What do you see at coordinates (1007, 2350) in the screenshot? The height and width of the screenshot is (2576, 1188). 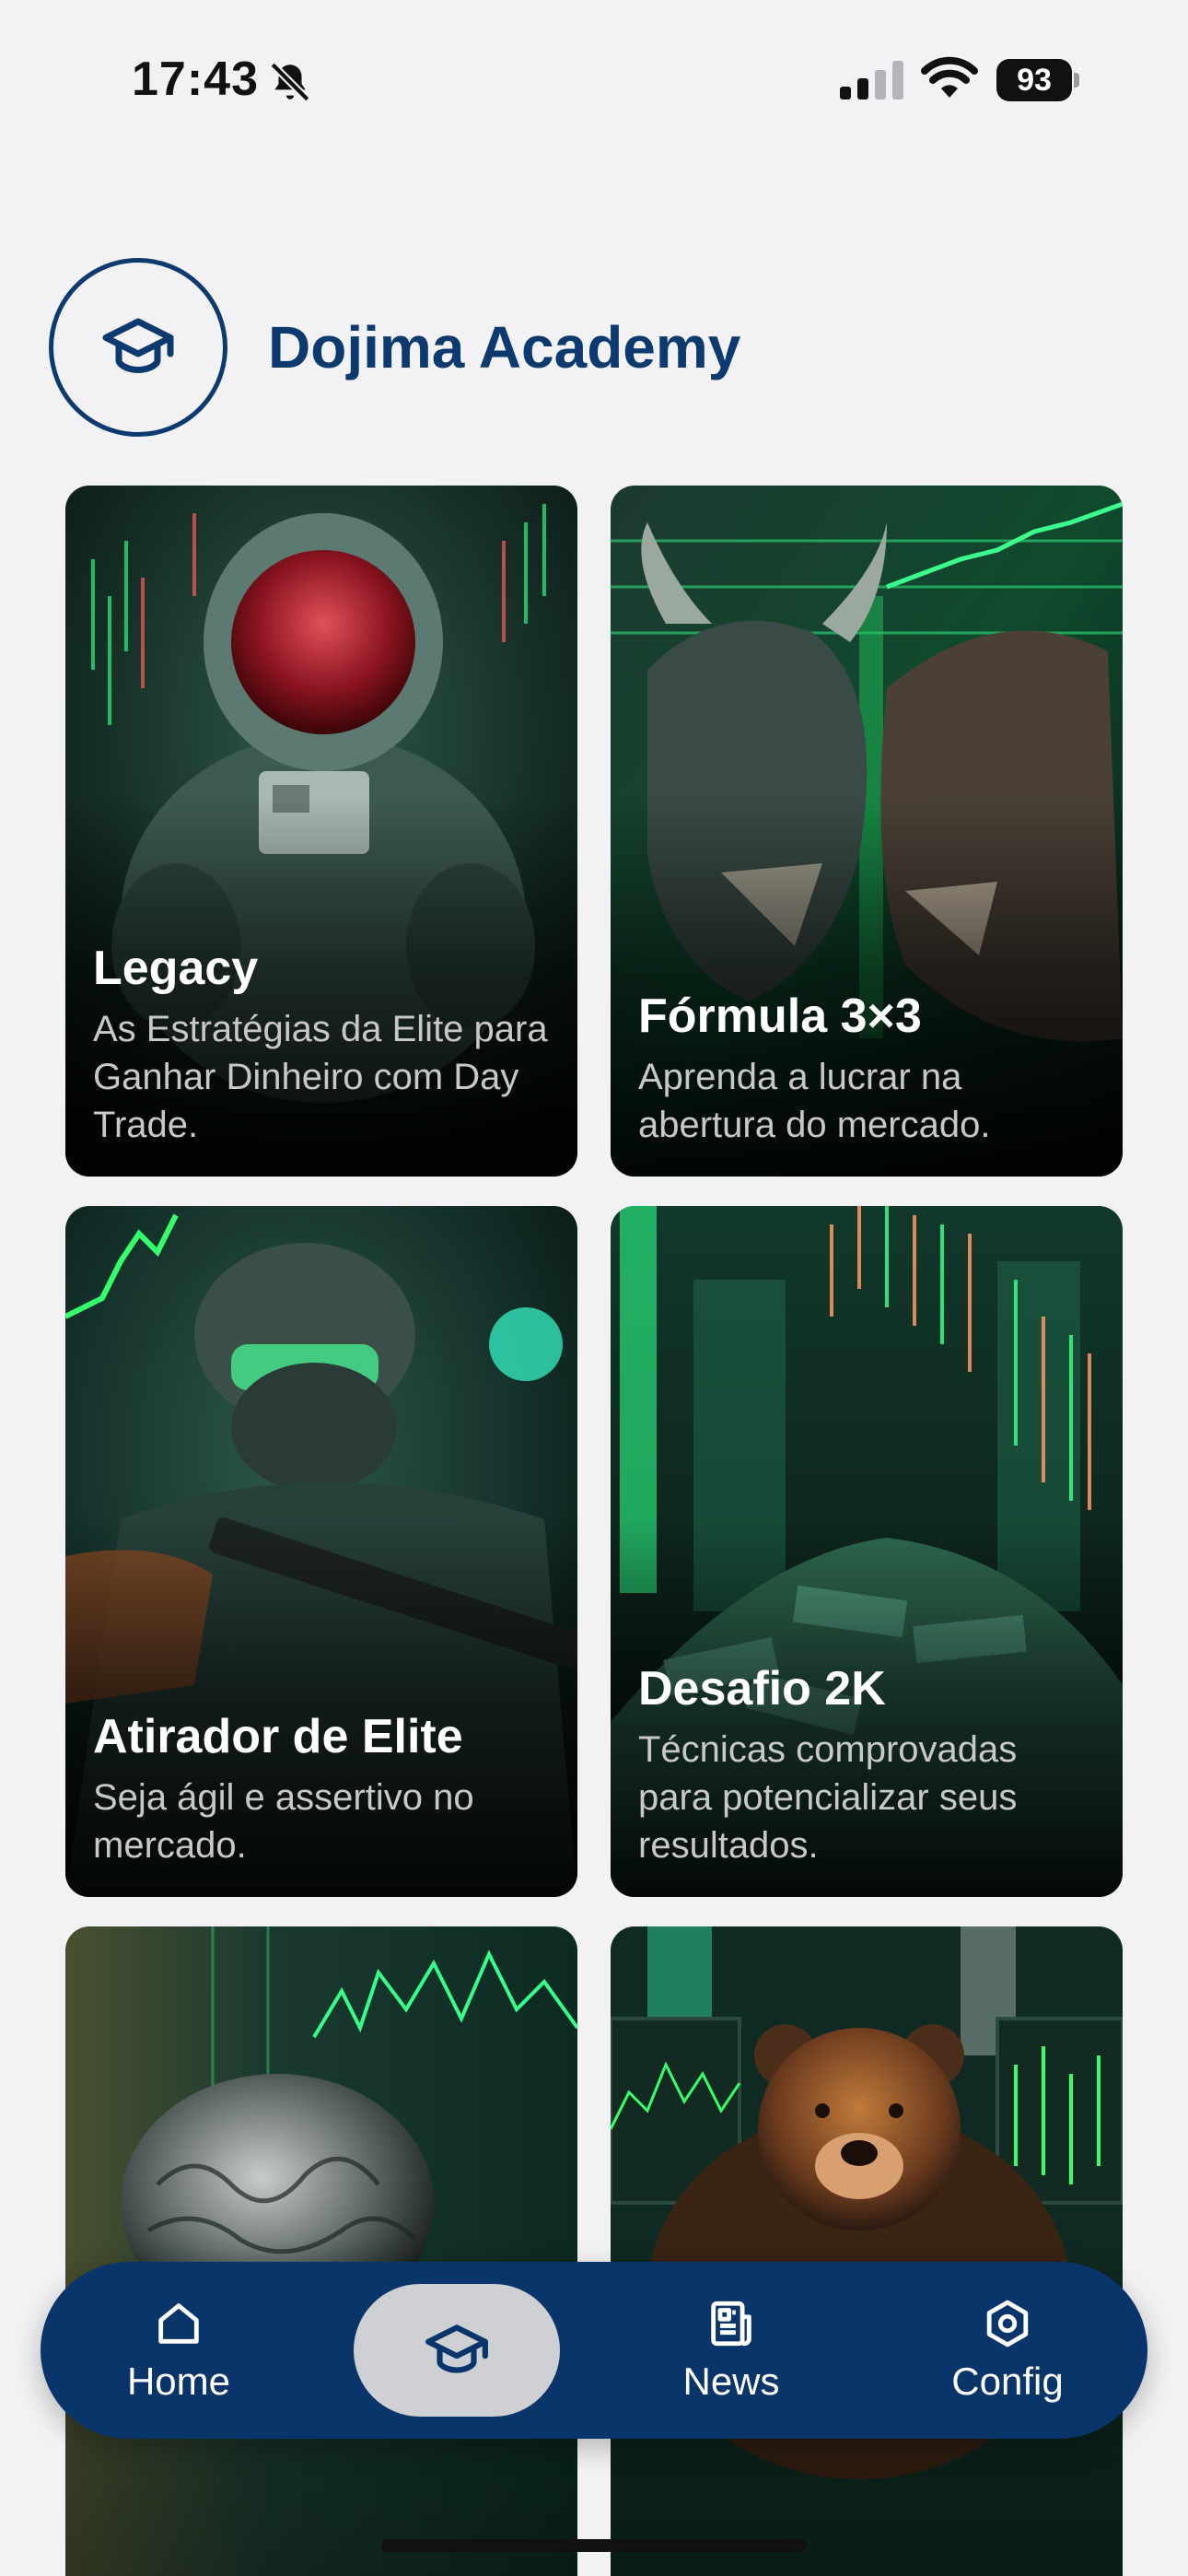 I see `tab-config: Config` at bounding box center [1007, 2350].